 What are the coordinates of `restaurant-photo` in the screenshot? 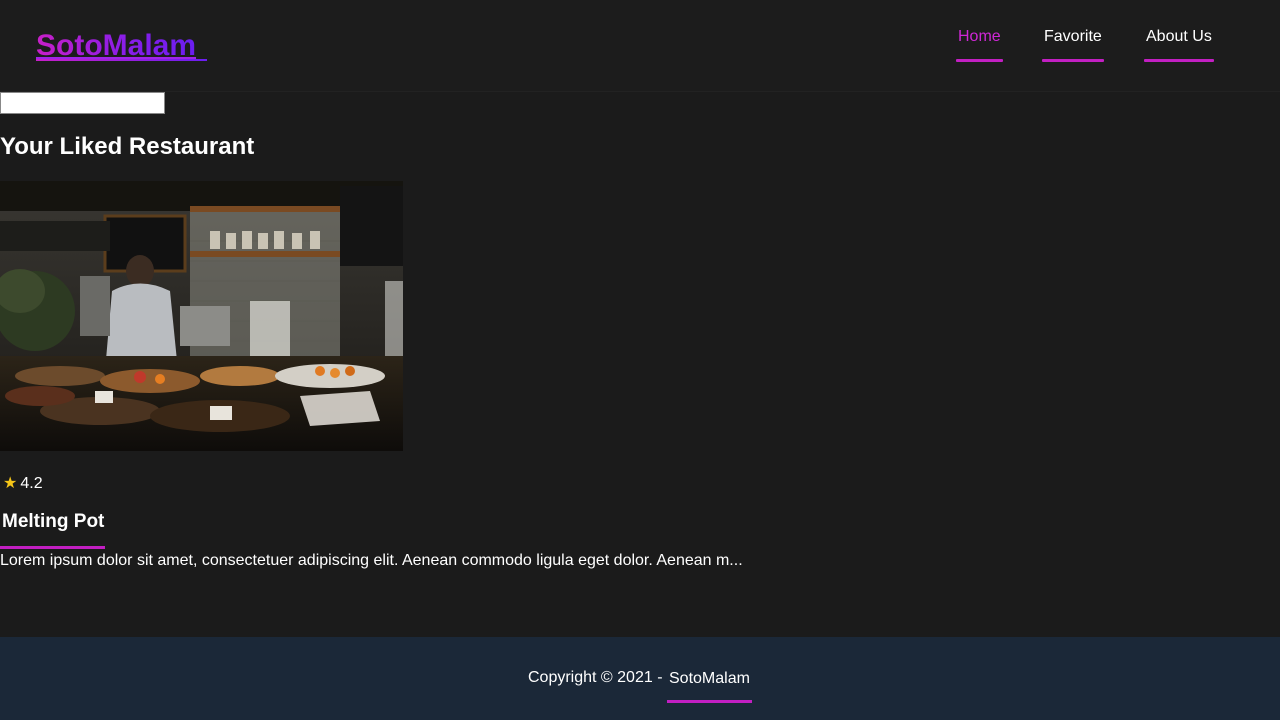 It's located at (201, 316).